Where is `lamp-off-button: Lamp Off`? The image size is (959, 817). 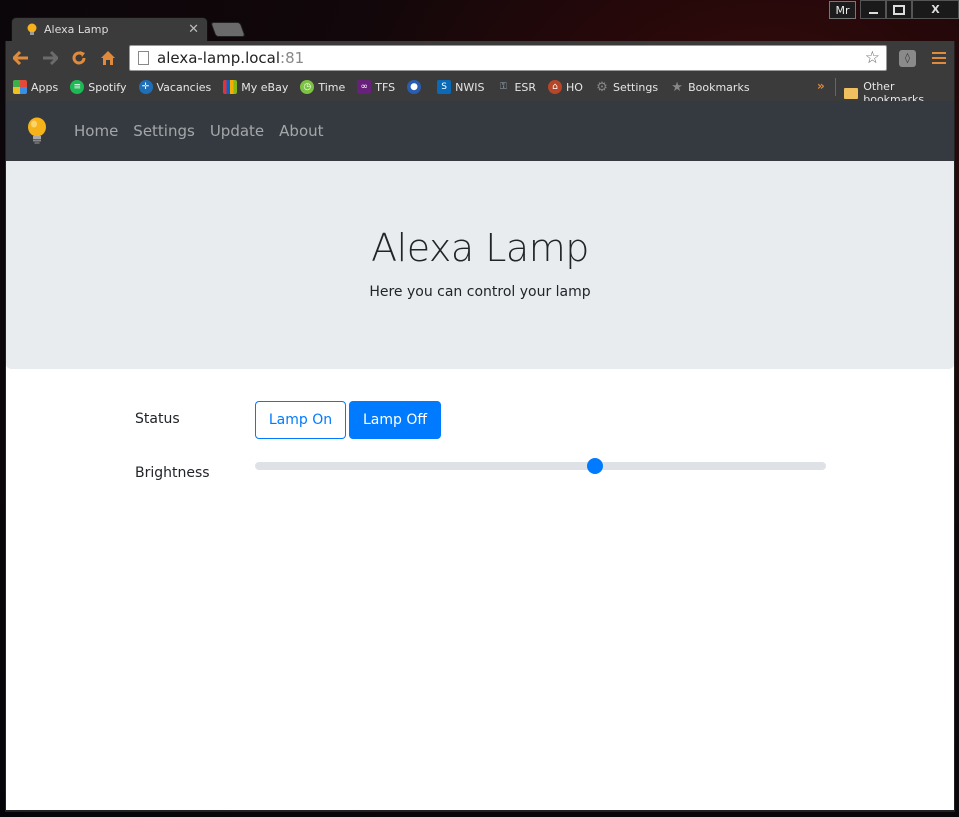 lamp-off-button: Lamp Off is located at coordinates (395, 420).